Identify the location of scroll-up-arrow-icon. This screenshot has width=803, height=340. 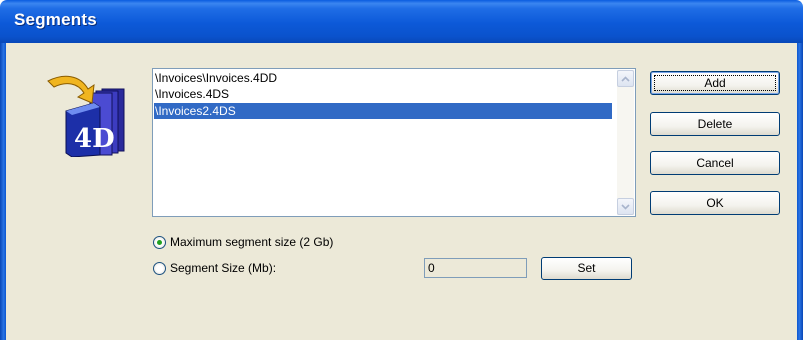
(625, 78).